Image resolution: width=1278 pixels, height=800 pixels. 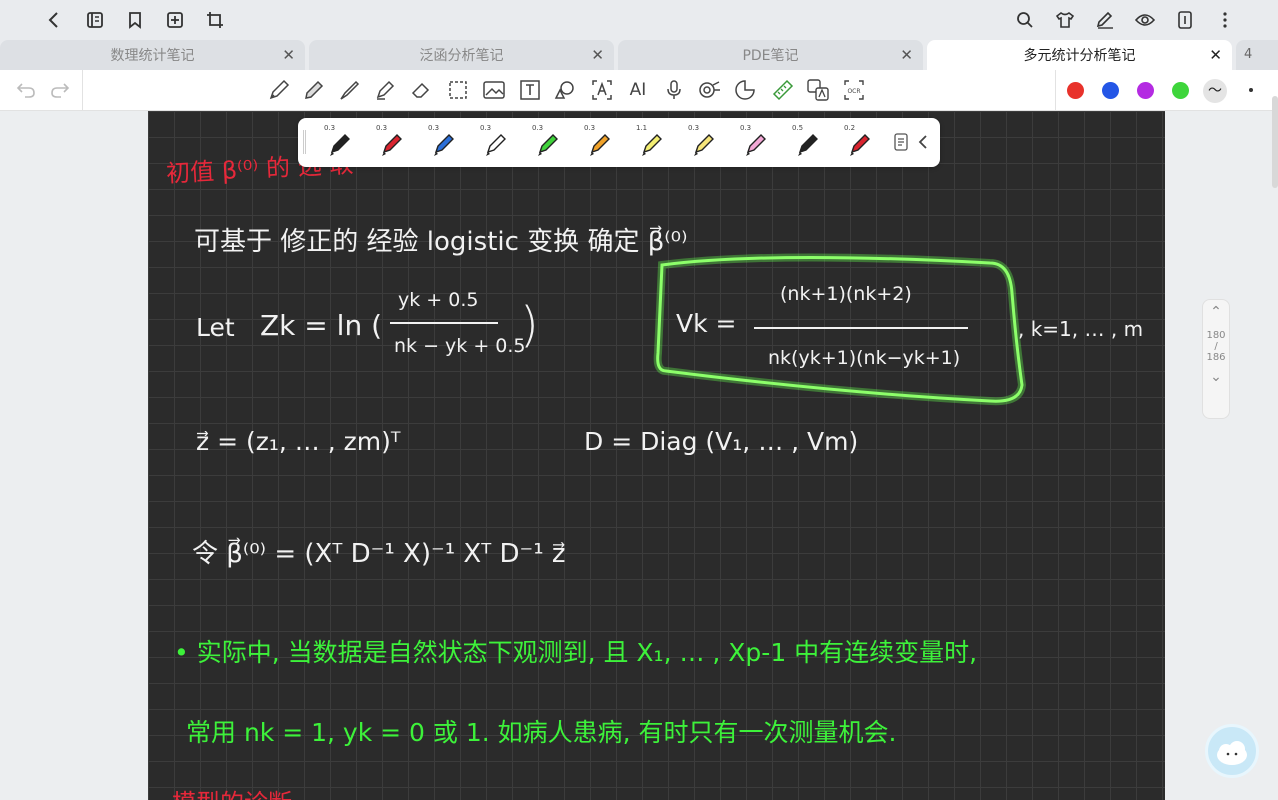 I want to click on pen-size-label: 1.1, so click(x=642, y=128).